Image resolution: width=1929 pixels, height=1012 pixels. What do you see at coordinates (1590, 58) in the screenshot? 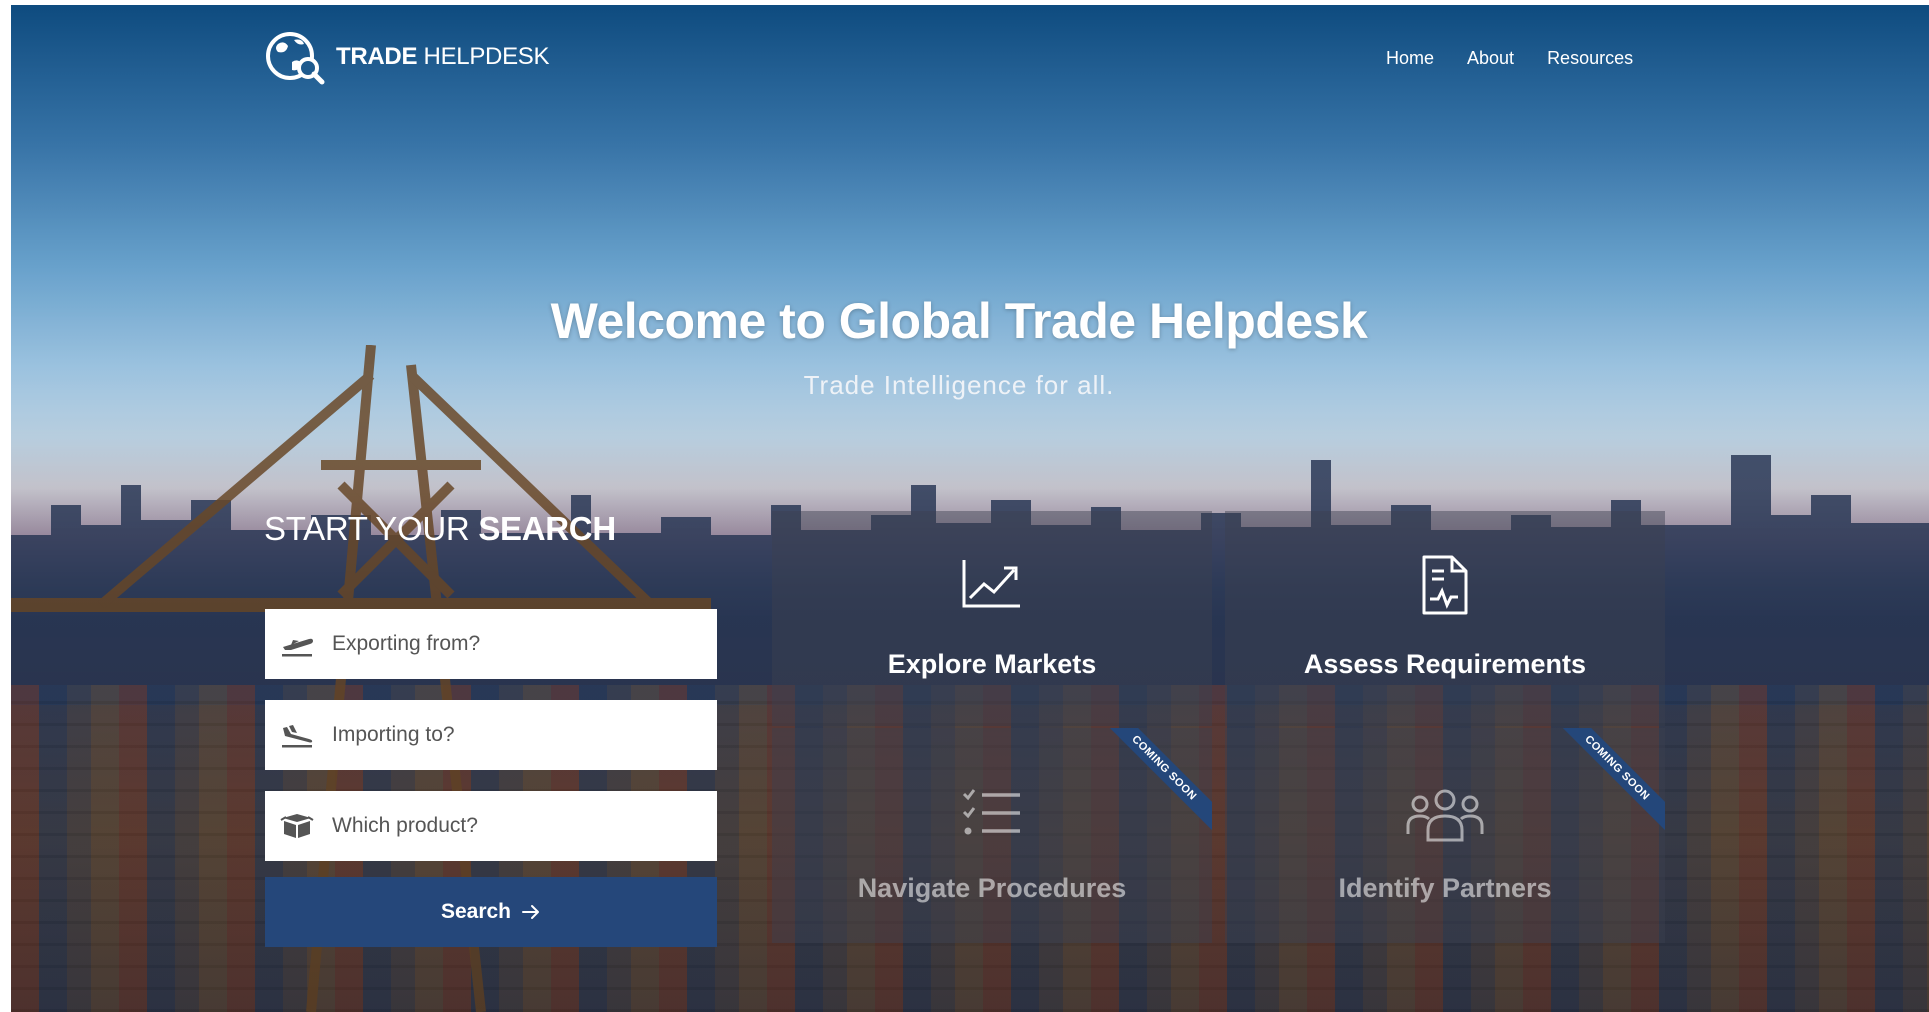
I see `nav-resources-link: Resources` at bounding box center [1590, 58].